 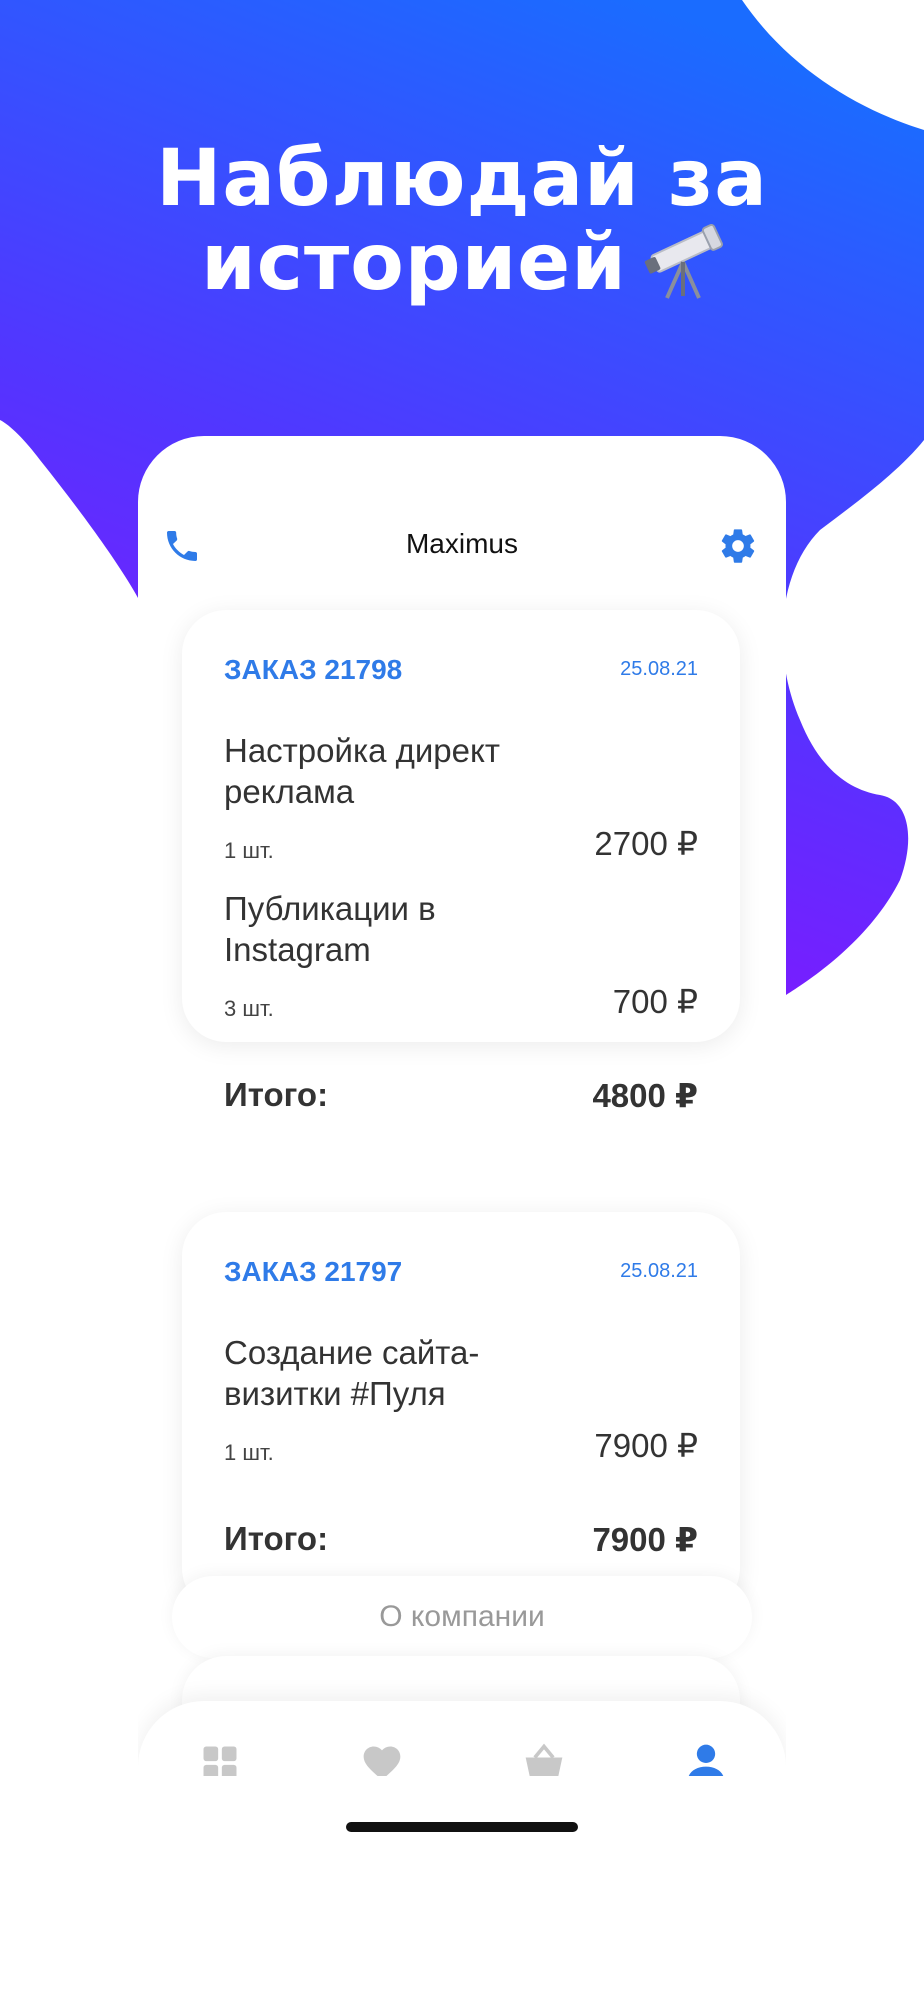 What do you see at coordinates (645, 1539) in the screenshot?
I see `total-value: 7900 ₽` at bounding box center [645, 1539].